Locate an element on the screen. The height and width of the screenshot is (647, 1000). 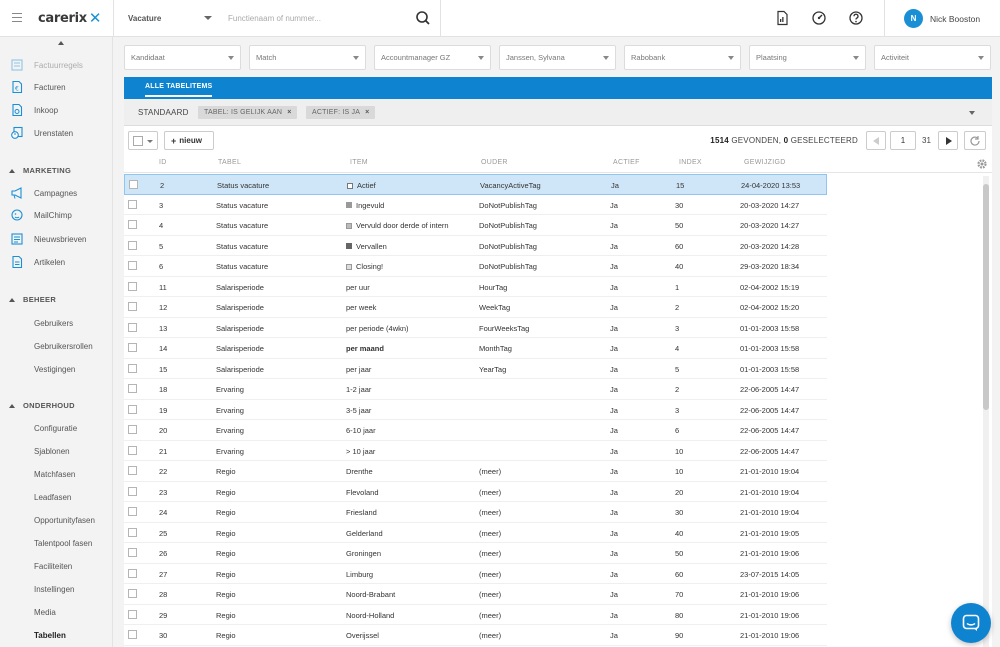
prev-page-button is located at coordinates (876, 140).